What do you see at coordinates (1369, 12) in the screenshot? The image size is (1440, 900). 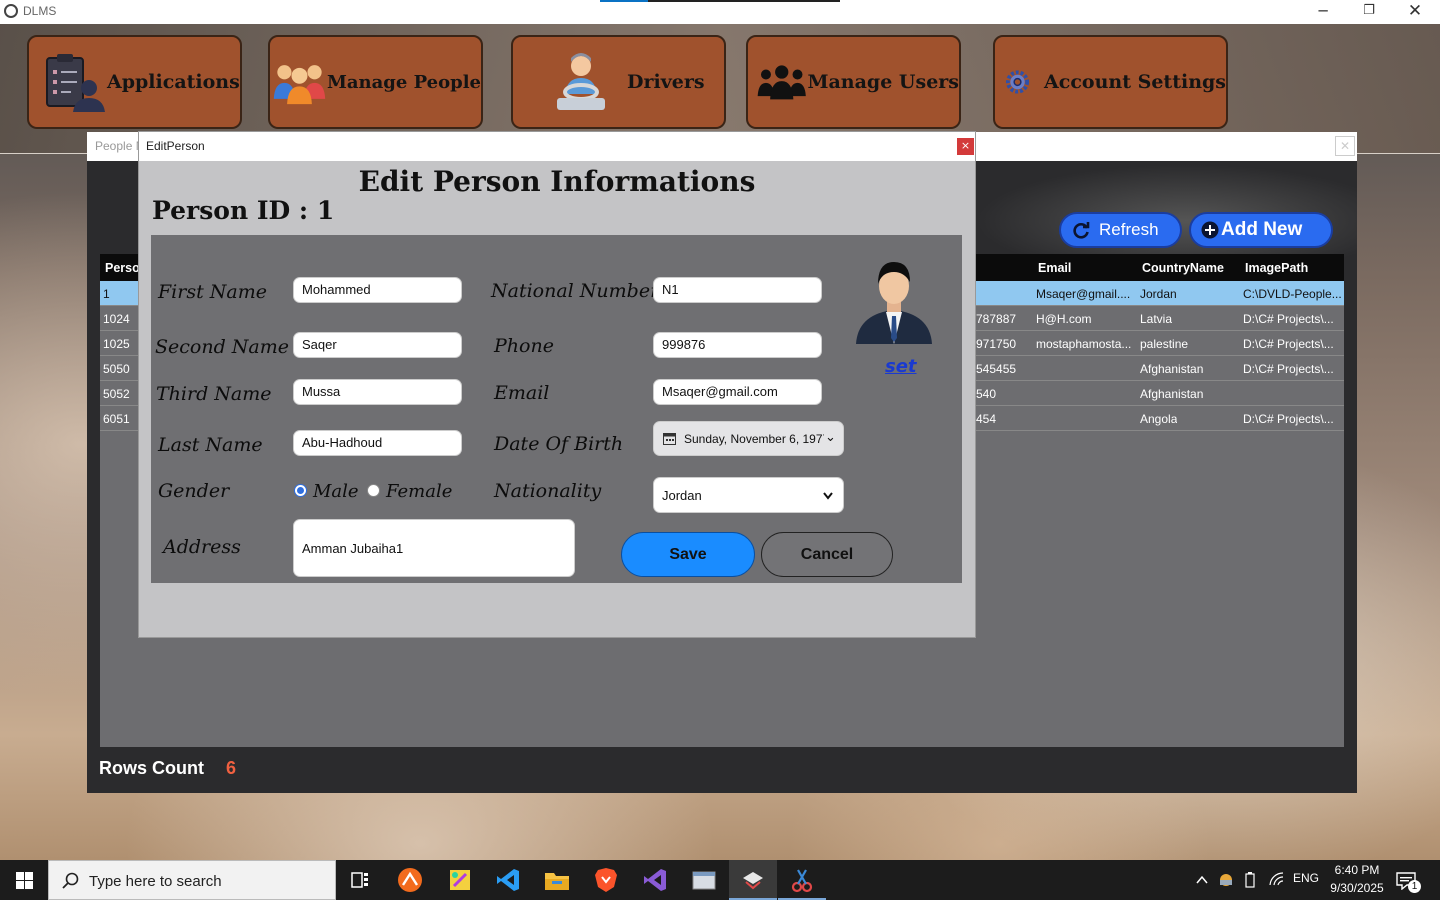 I see `restore-button: ❐` at bounding box center [1369, 12].